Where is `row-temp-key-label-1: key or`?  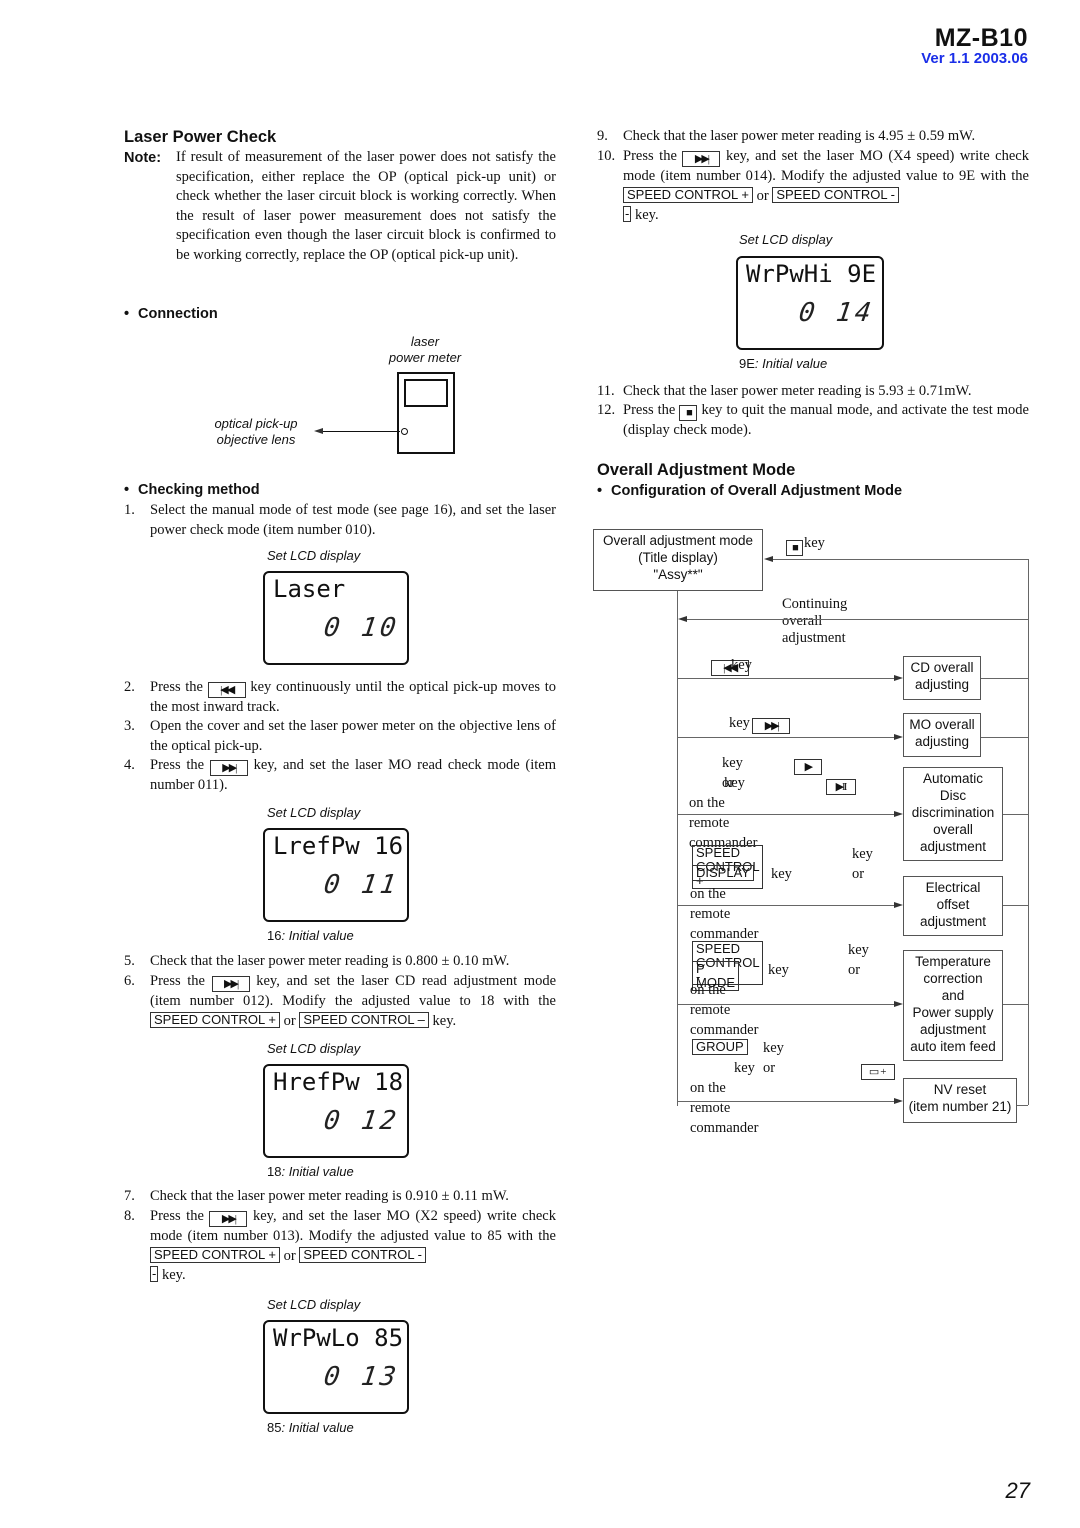
row-temp-key-label-1: key or is located at coordinates (858, 960).